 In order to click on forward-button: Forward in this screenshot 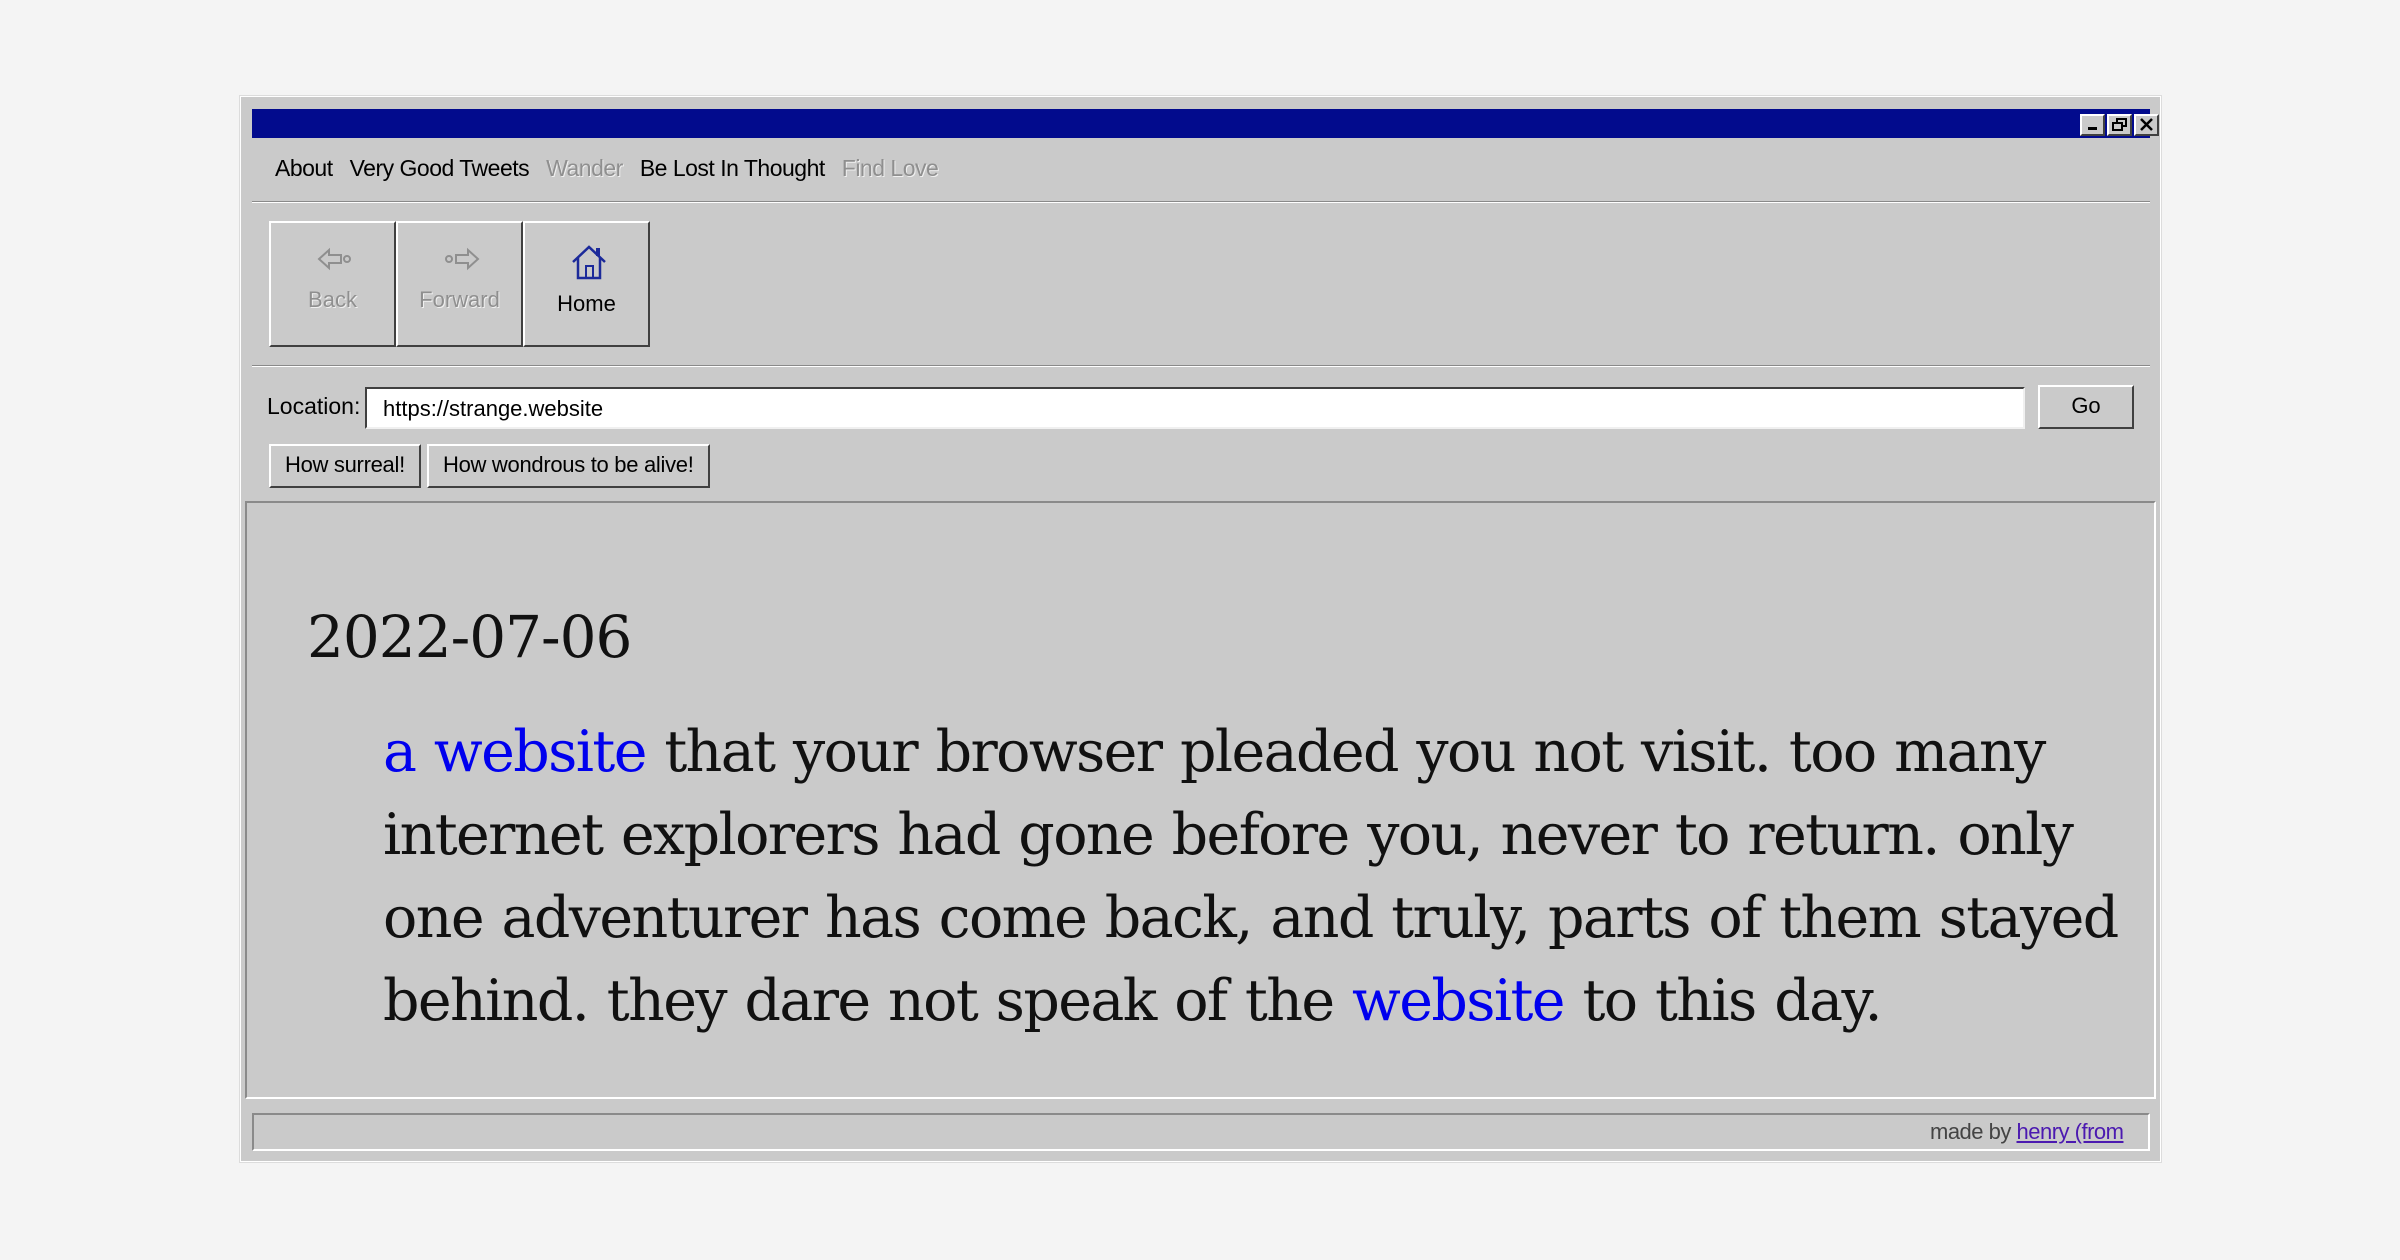, I will do `click(459, 284)`.